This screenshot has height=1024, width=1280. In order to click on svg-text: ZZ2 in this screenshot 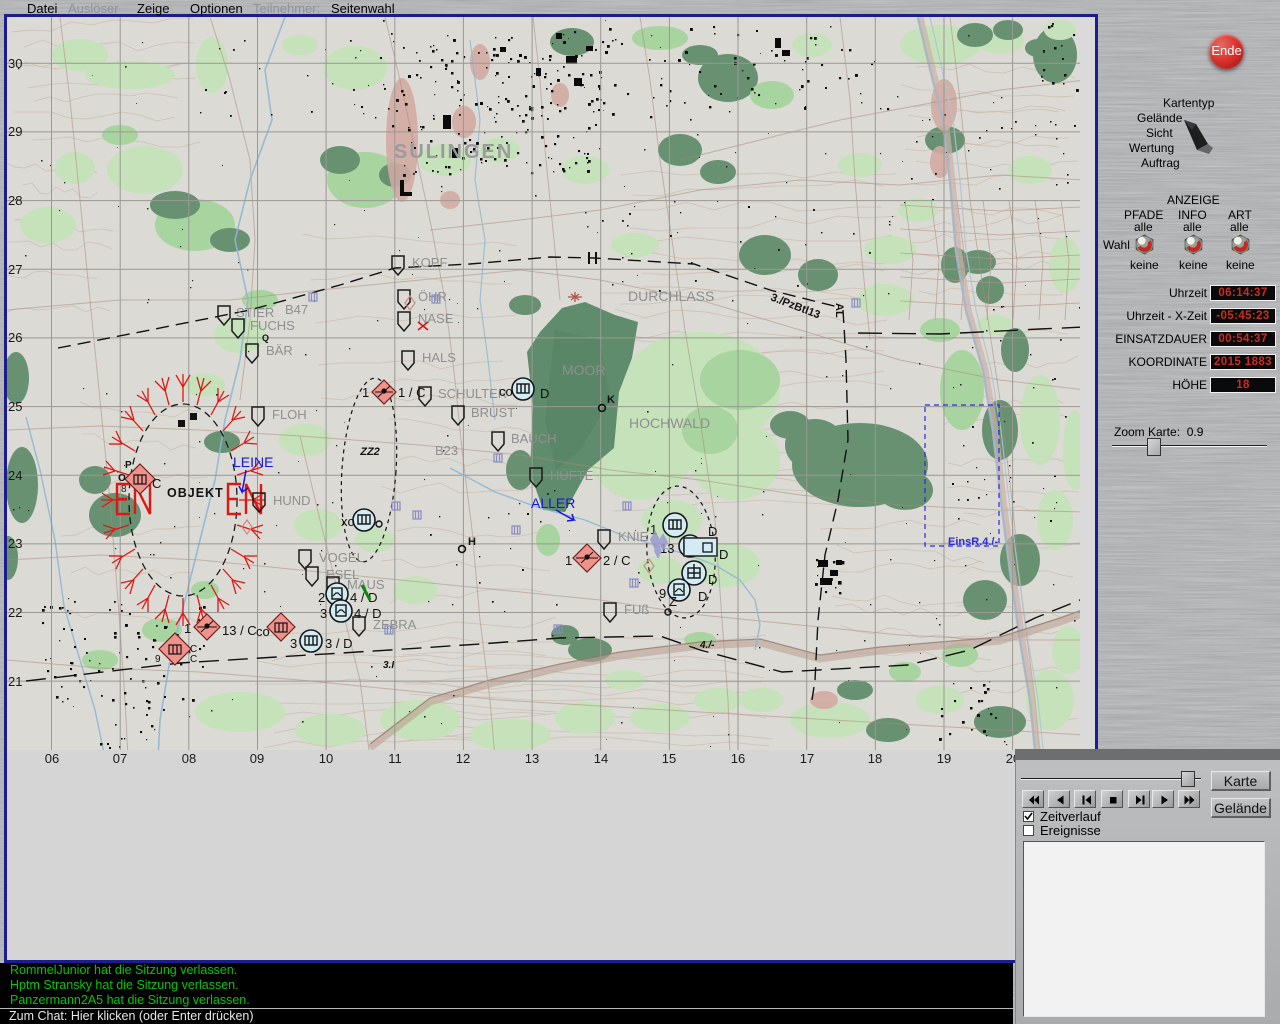, I will do `click(369, 452)`.